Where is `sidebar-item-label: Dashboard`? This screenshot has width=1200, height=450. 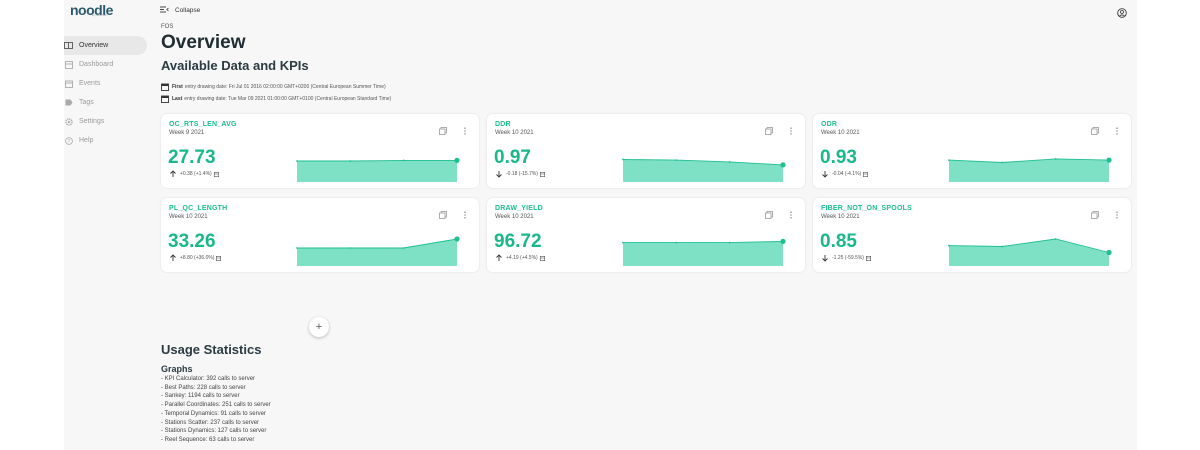
sidebar-item-label: Dashboard is located at coordinates (96, 64).